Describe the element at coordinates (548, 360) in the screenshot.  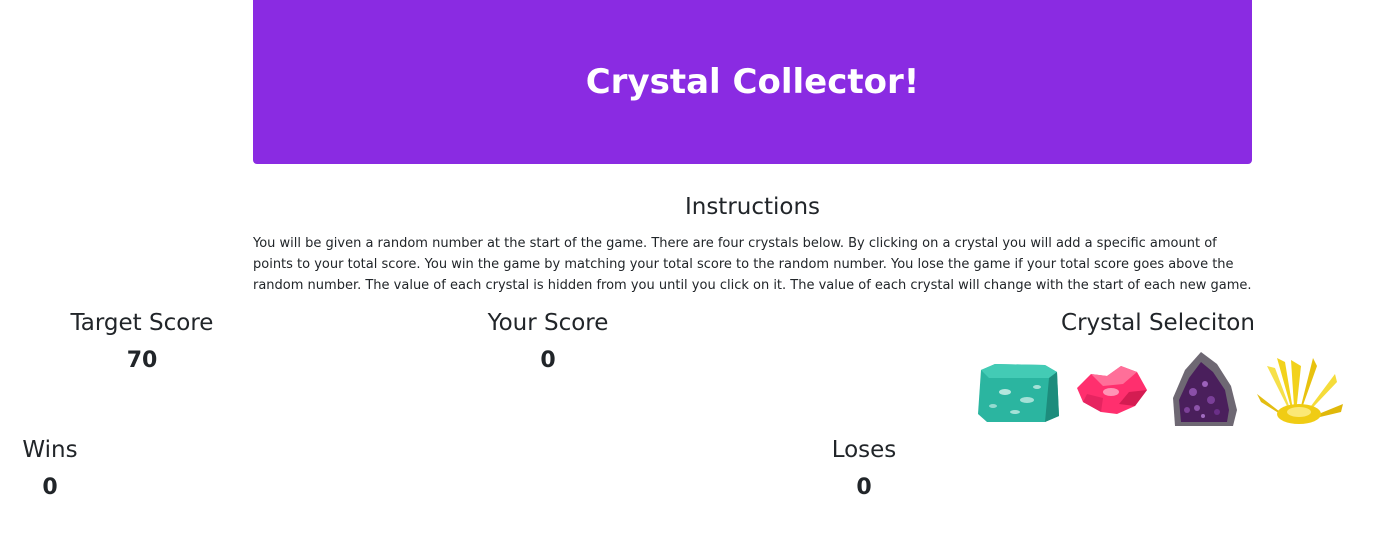
I see `your-score-value: 0` at that location.